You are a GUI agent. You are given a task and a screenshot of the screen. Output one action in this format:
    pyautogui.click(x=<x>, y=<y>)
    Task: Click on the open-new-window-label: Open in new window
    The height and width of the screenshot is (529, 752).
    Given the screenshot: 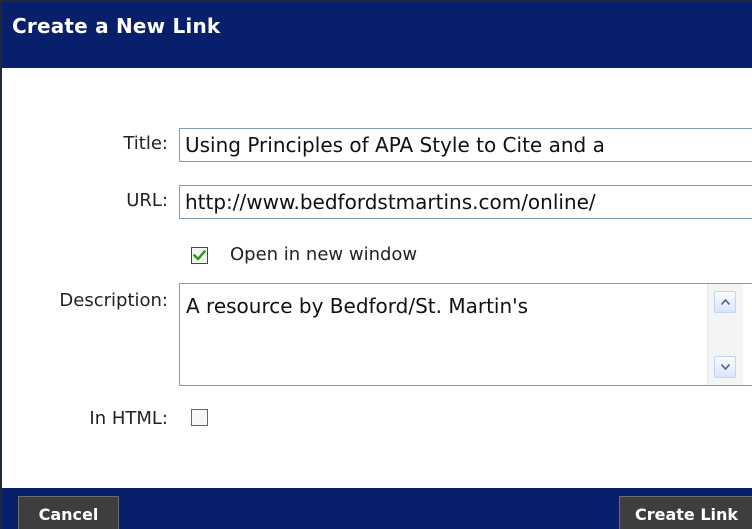 What is the action you would take?
    pyautogui.click(x=324, y=254)
    